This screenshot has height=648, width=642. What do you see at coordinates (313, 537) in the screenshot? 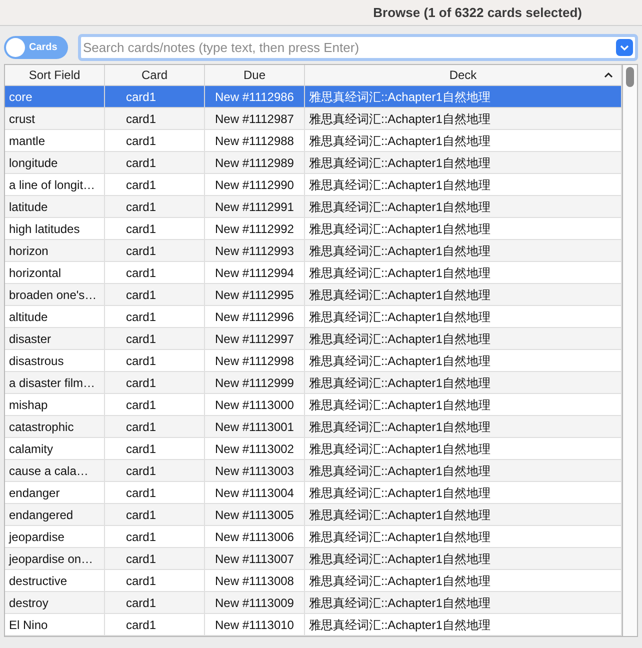
I see `table-row: jeopardise card1 New #1113006 雅思真经词汇::Achapter1自然地理` at bounding box center [313, 537].